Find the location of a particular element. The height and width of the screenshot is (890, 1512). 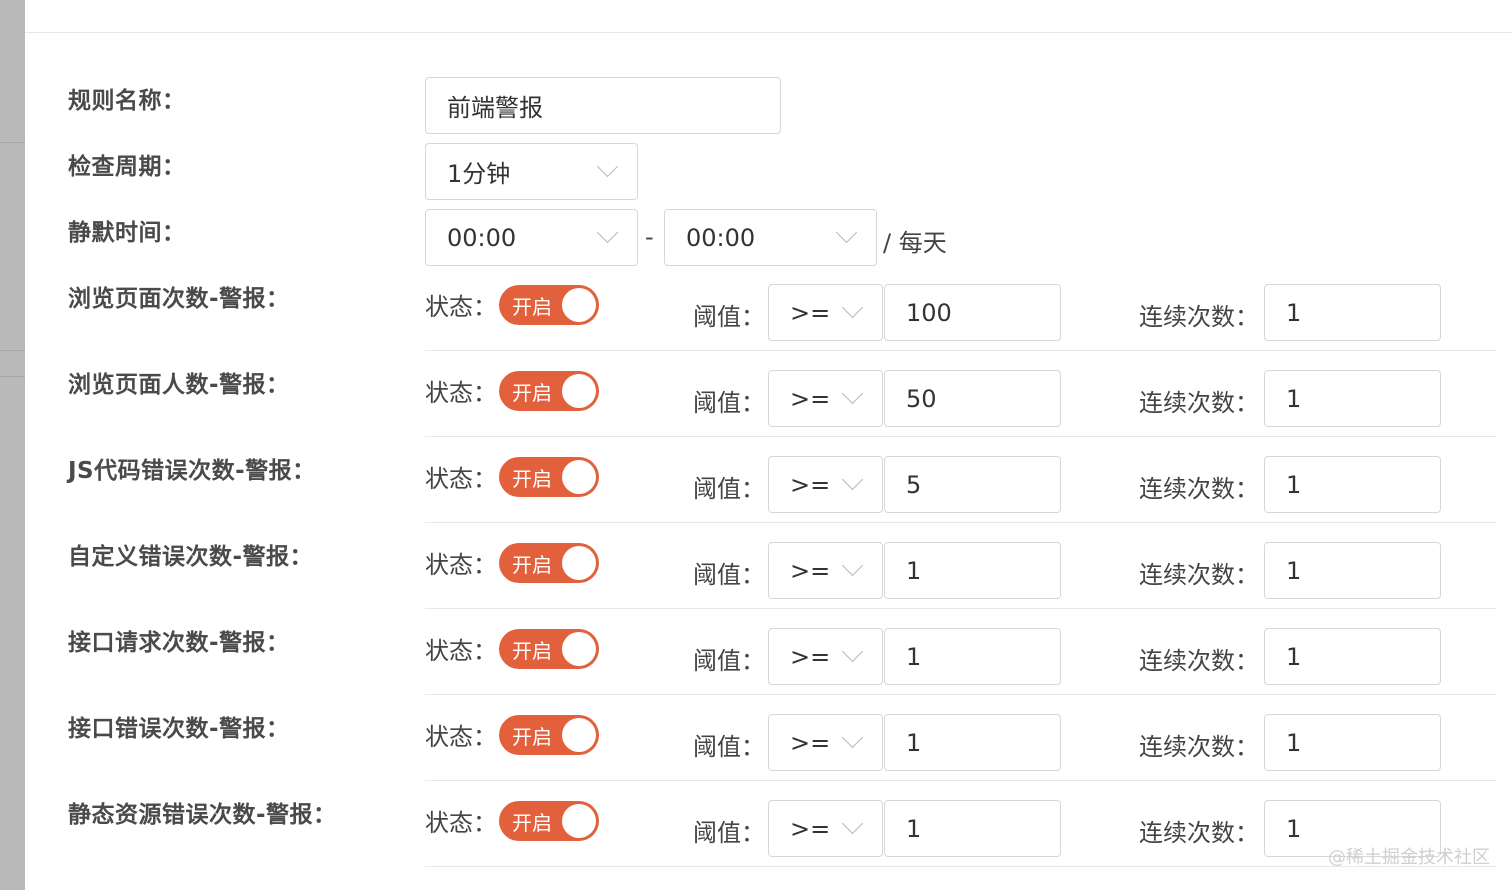

alert-name-label: 浏览页面次数-警报： is located at coordinates (179, 299).